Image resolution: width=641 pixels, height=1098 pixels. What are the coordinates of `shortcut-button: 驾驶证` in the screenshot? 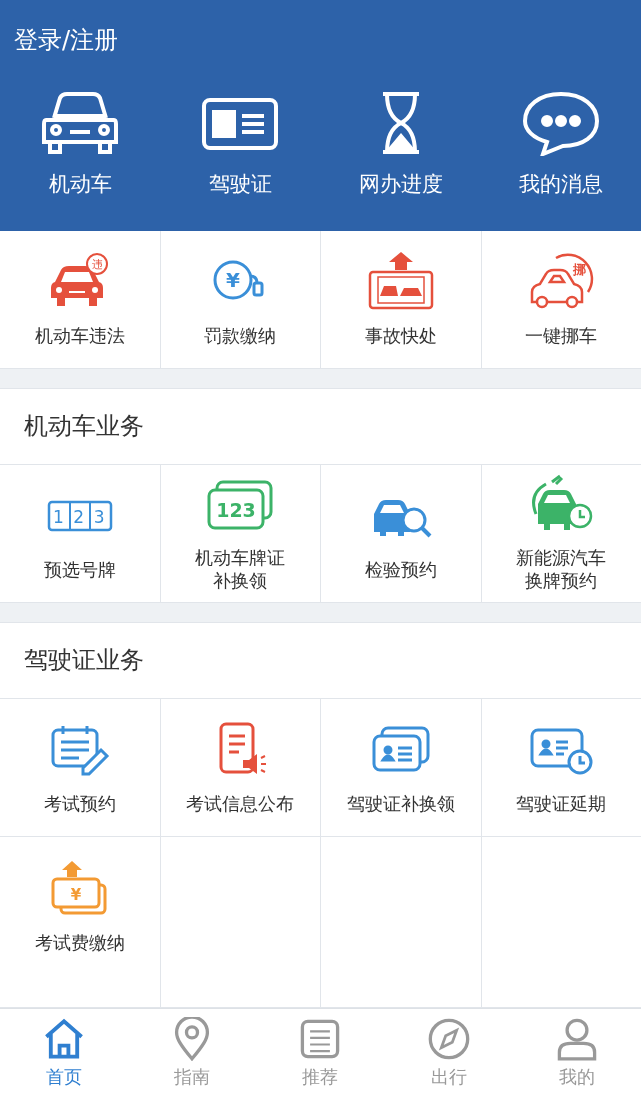 It's located at (240, 144).